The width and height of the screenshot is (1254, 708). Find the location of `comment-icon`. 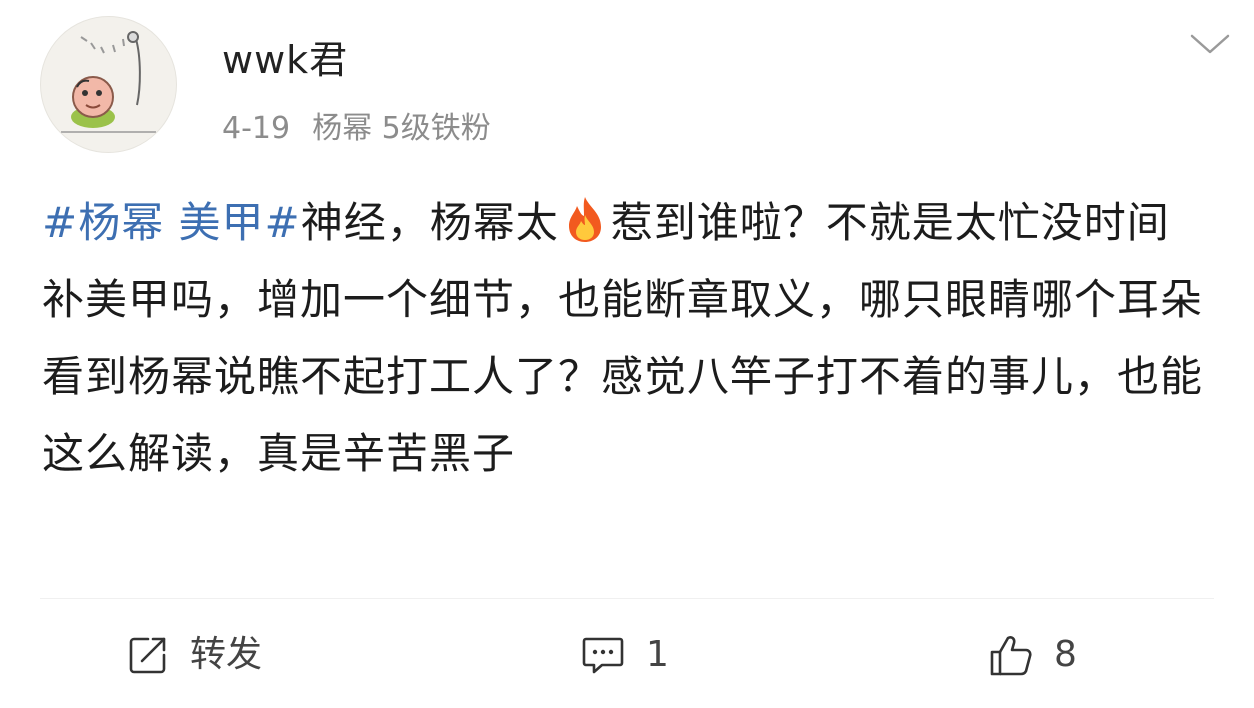

comment-icon is located at coordinates (603, 655).